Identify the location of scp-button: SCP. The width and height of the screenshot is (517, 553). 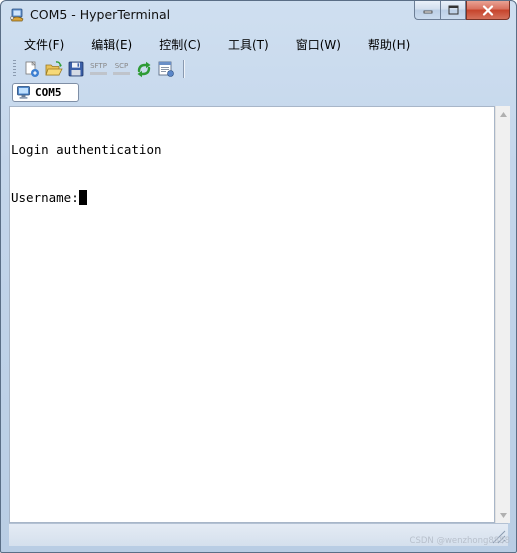
(121, 69).